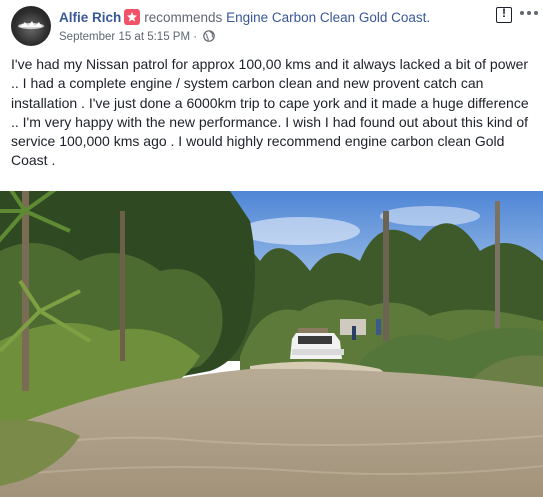 The image size is (543, 497). Describe the element at coordinates (328, 17) in the screenshot. I see `page-link: Engine Carbon Clean Gold Coast.` at that location.